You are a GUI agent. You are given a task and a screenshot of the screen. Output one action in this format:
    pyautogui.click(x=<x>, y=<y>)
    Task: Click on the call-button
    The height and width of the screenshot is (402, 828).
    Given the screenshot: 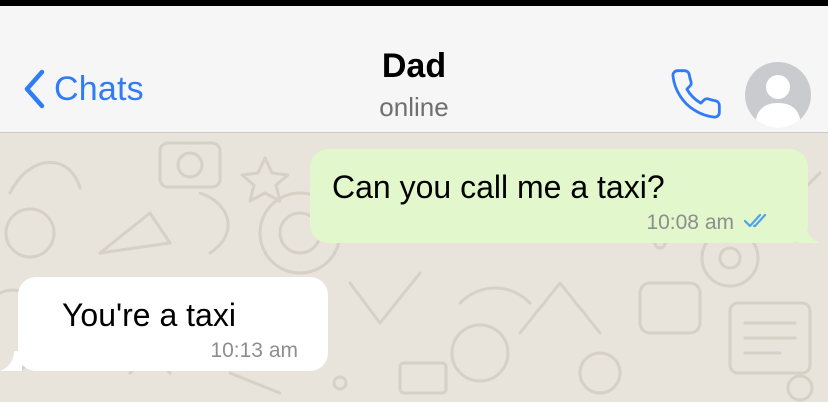 What is the action you would take?
    pyautogui.click(x=696, y=94)
    